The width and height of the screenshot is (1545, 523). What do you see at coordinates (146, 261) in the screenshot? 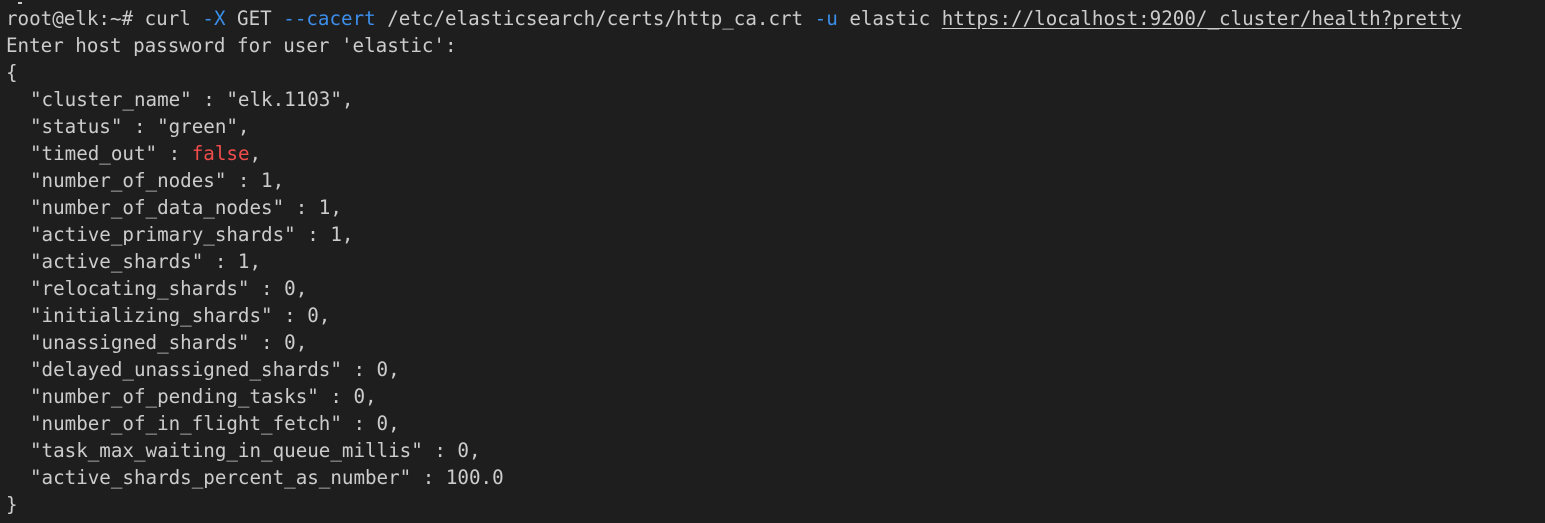
I see `json-line-active-shards: "active_shards" : 1,` at bounding box center [146, 261].